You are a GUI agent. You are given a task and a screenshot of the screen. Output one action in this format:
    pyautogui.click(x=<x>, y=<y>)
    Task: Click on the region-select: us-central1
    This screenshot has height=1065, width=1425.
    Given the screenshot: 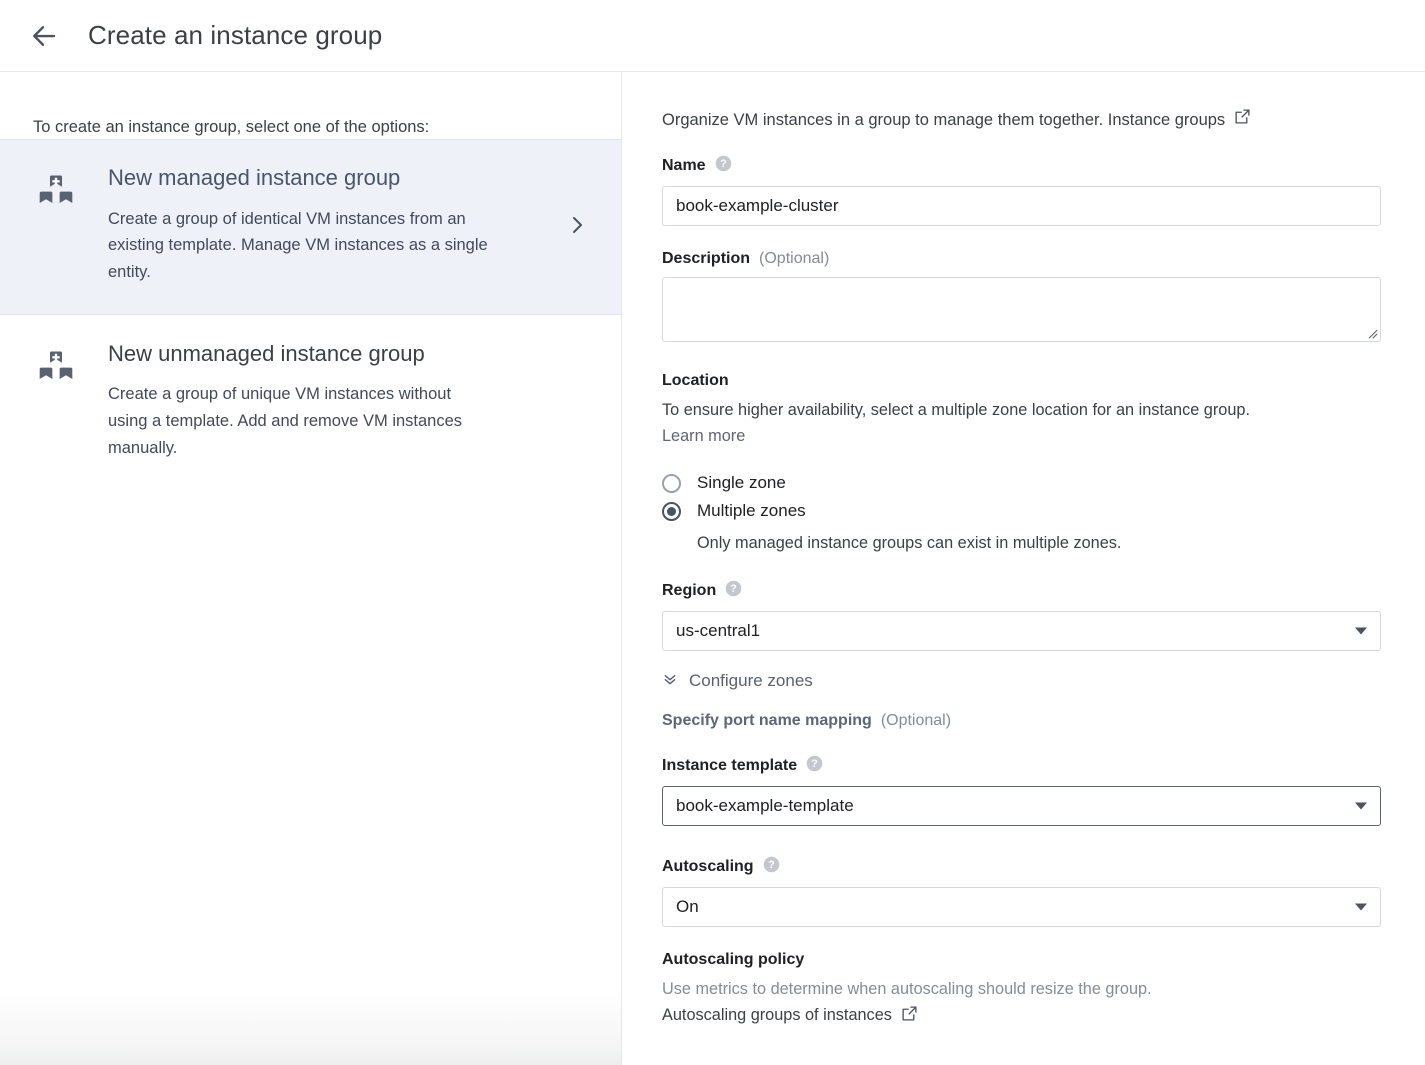 What is the action you would take?
    pyautogui.click(x=1021, y=630)
    